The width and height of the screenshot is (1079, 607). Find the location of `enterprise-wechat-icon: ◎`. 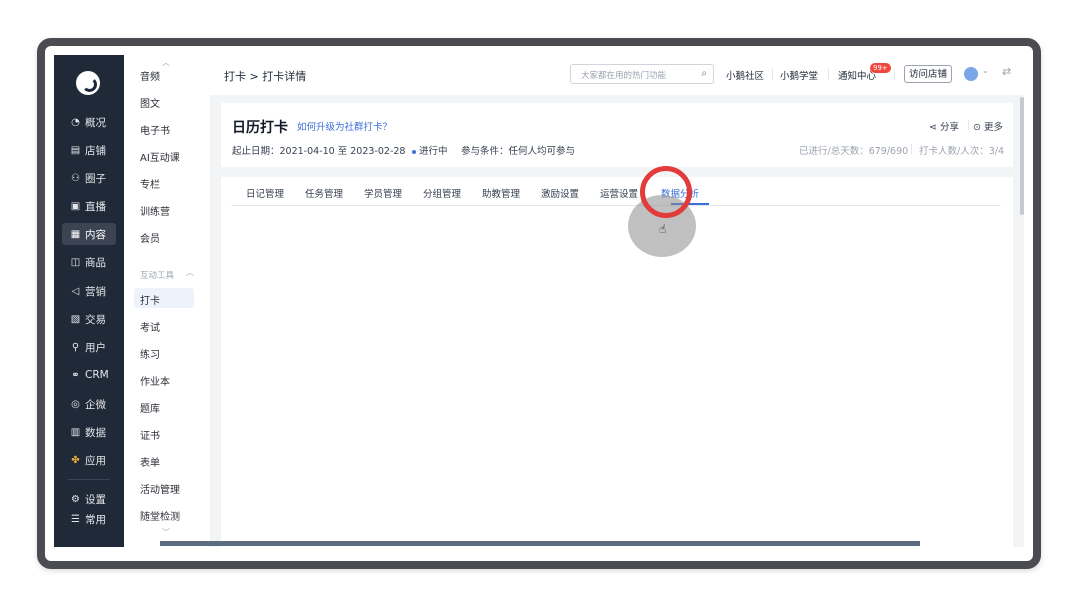

enterprise-wechat-icon: ◎ is located at coordinates (75, 404).